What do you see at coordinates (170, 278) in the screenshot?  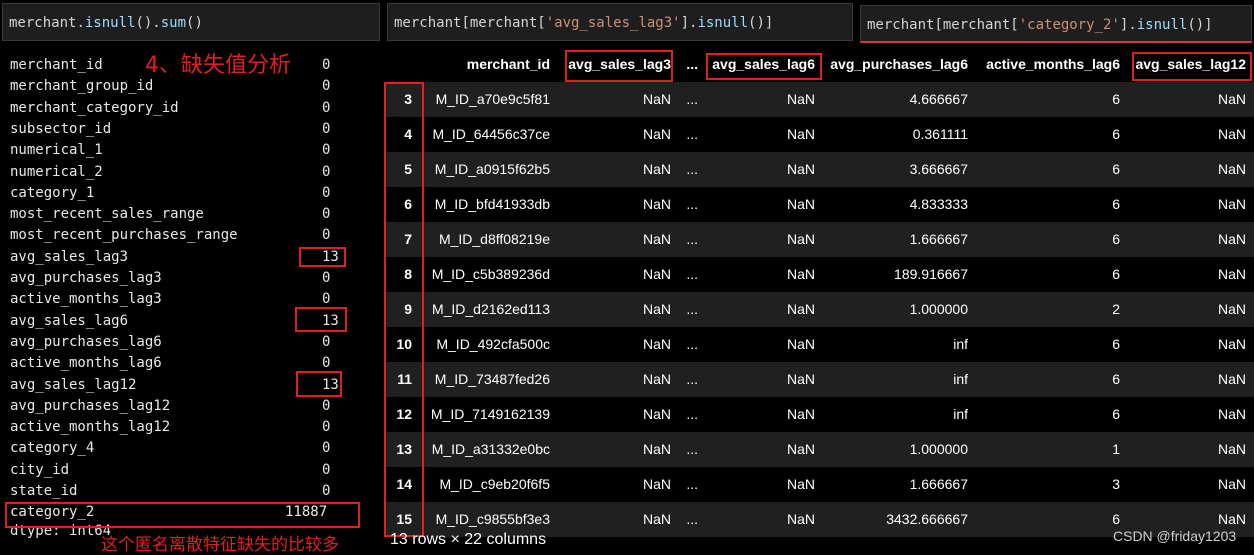 I see `series-row: avg_purchases_lag3 0` at bounding box center [170, 278].